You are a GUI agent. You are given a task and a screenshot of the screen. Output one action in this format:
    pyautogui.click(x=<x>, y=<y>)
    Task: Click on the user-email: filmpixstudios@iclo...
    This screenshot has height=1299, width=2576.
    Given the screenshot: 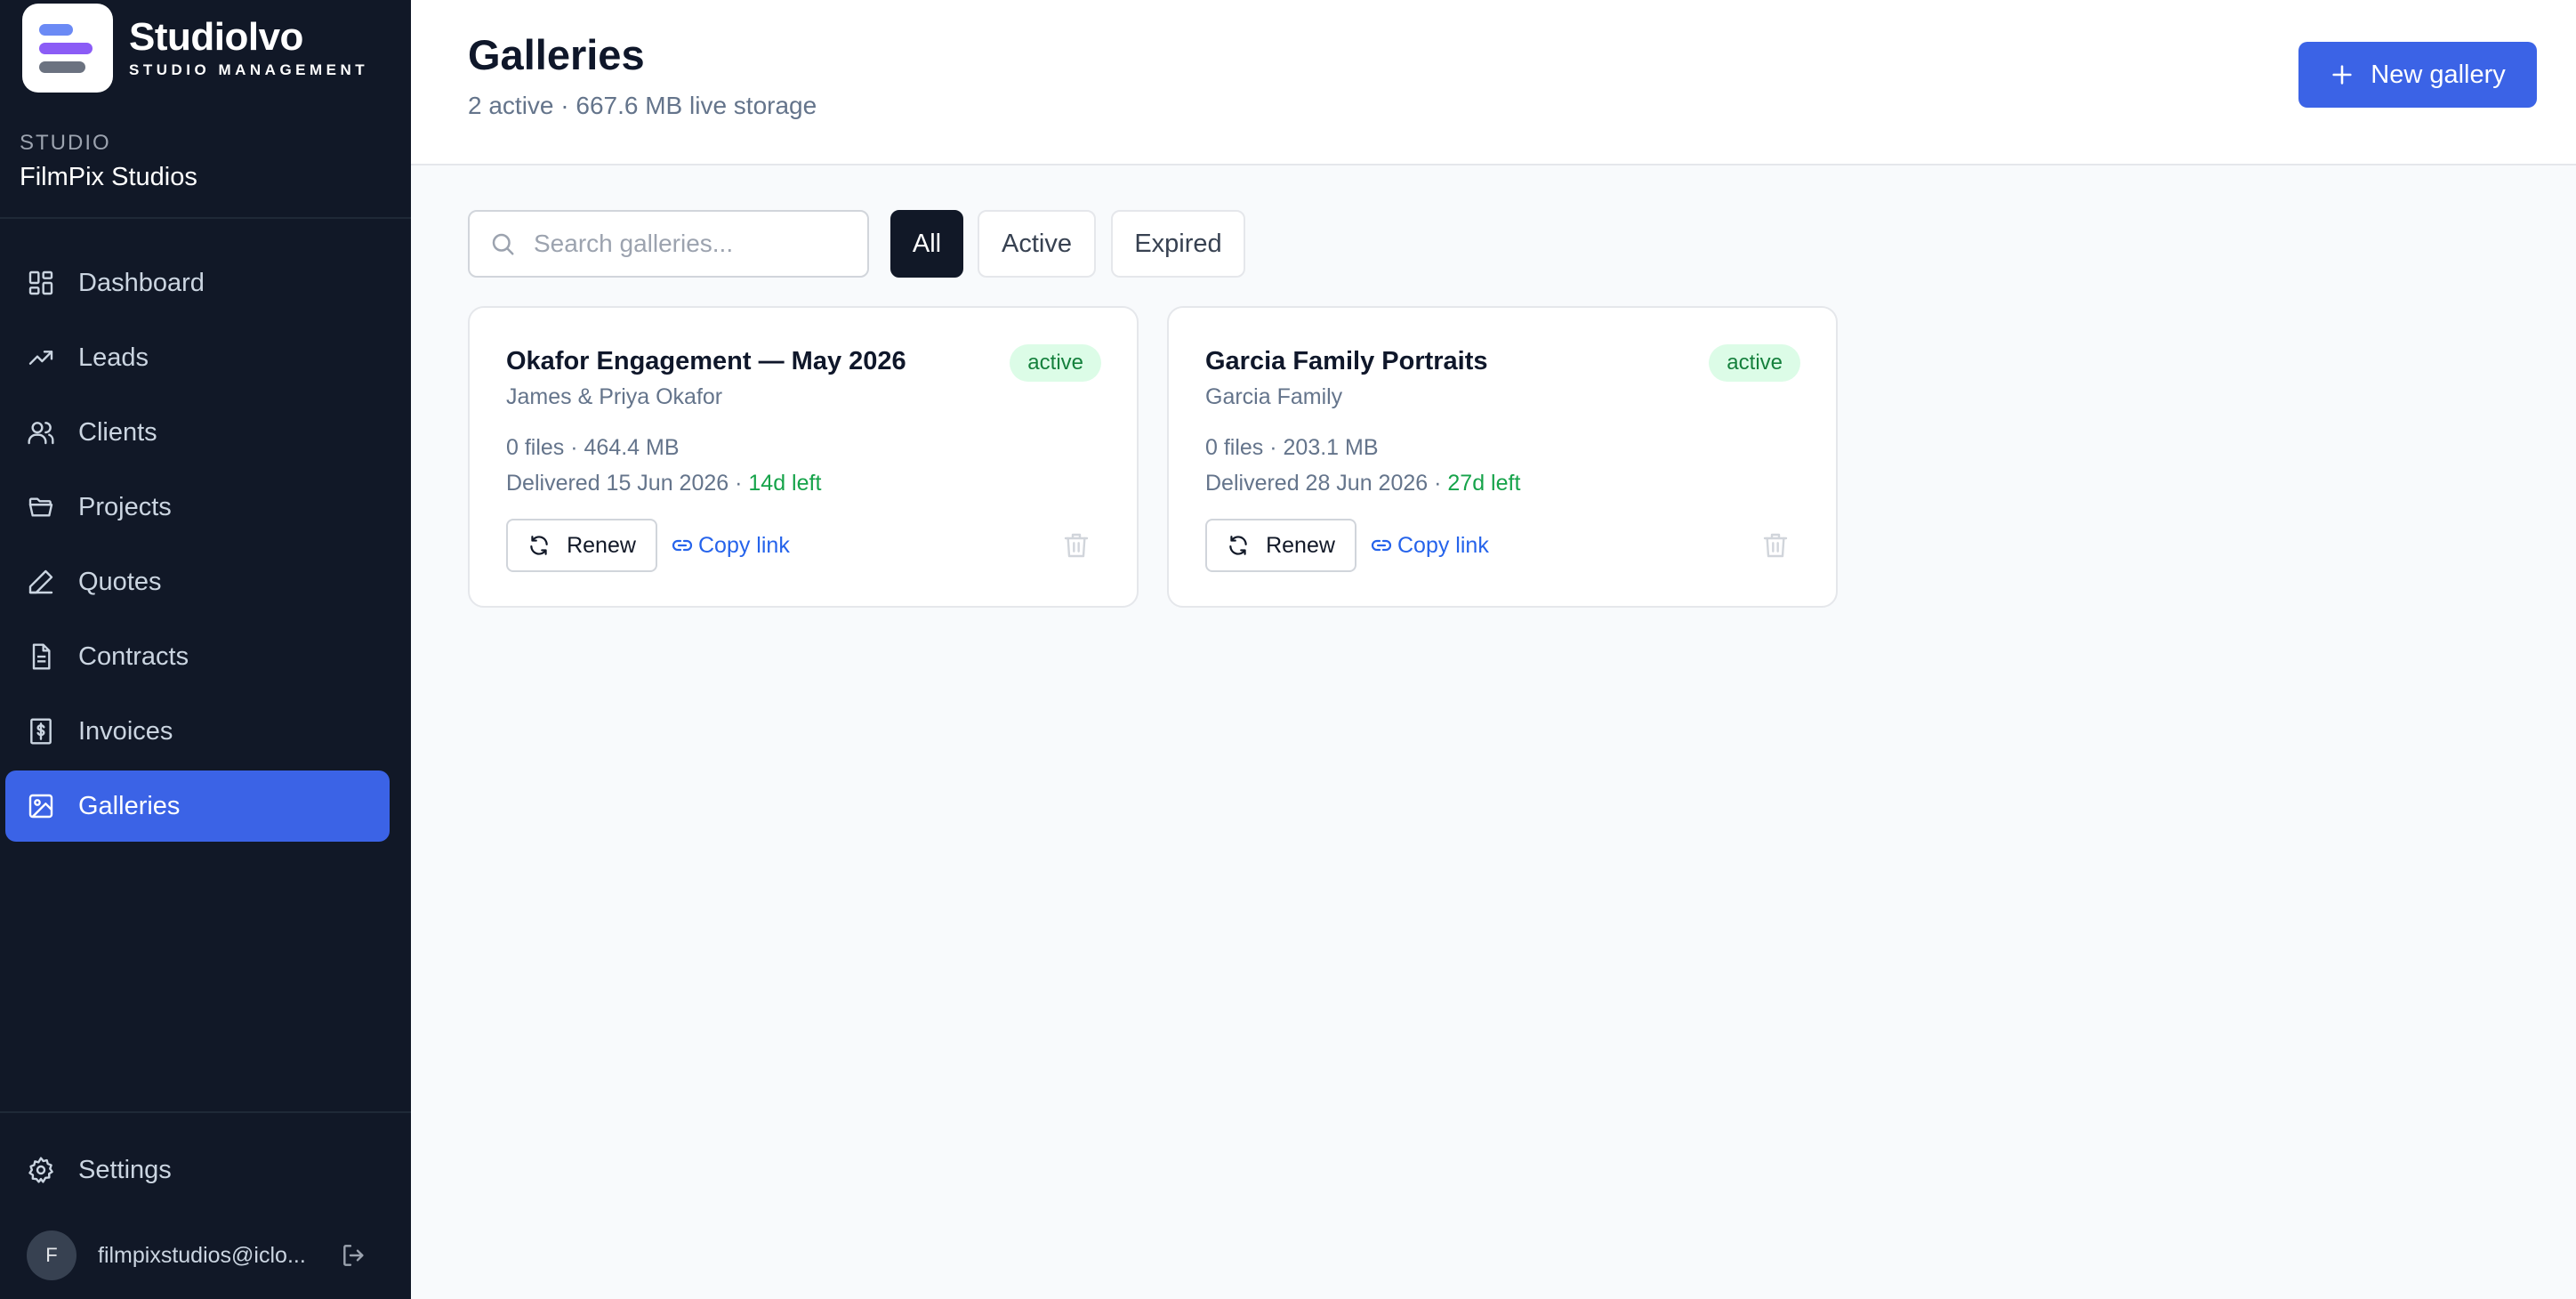 What is the action you would take?
    pyautogui.click(x=202, y=1255)
    